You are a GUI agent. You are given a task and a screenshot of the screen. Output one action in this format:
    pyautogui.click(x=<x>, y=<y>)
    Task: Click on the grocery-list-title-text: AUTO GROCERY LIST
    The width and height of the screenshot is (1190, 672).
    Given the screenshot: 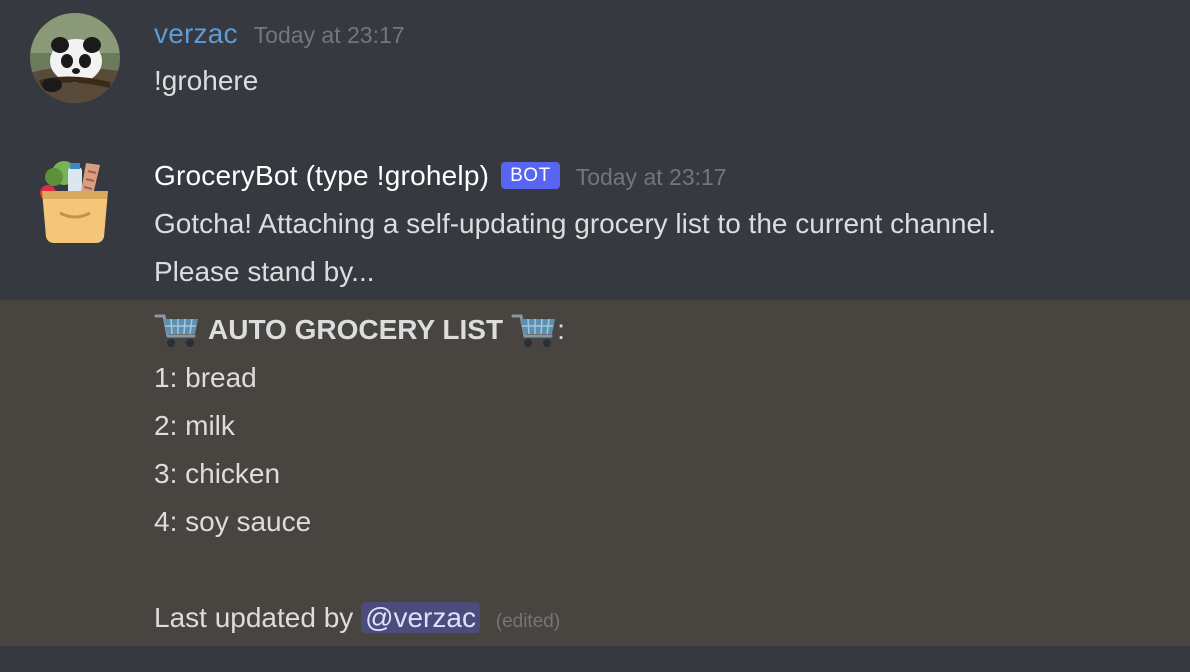 What is the action you would take?
    pyautogui.click(x=356, y=329)
    